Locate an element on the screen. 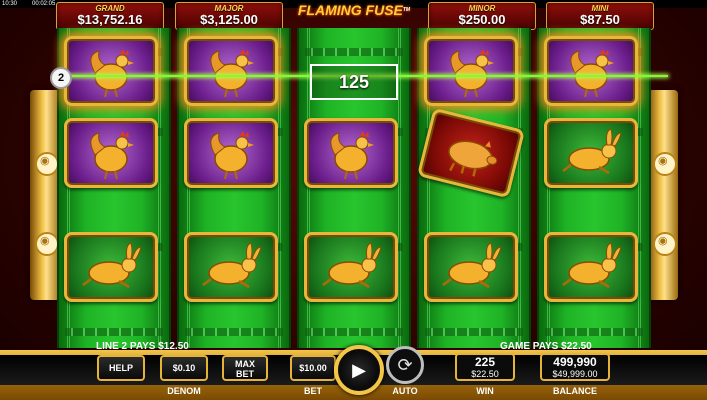 The image size is (707, 400). jackpot-minor: MINOR $250.00 is located at coordinates (482, 16).